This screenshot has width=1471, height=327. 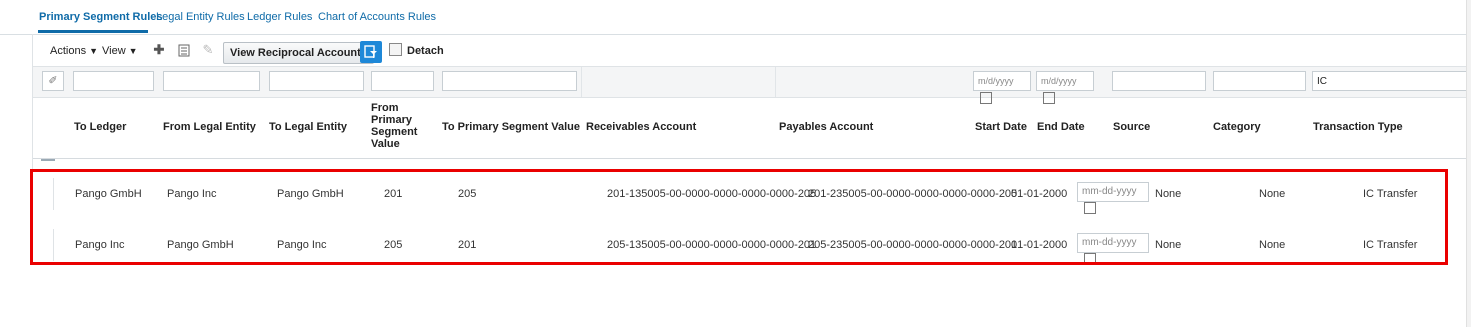 What do you see at coordinates (113, 81) in the screenshot?
I see `filter-to-ledger` at bounding box center [113, 81].